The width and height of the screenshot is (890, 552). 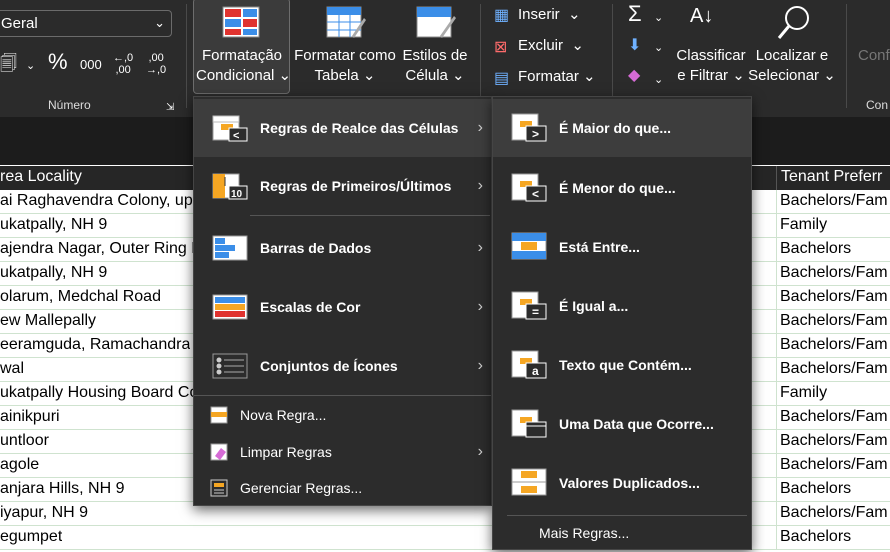 I want to click on insert-button: Inserir ⌄, so click(x=549, y=15).